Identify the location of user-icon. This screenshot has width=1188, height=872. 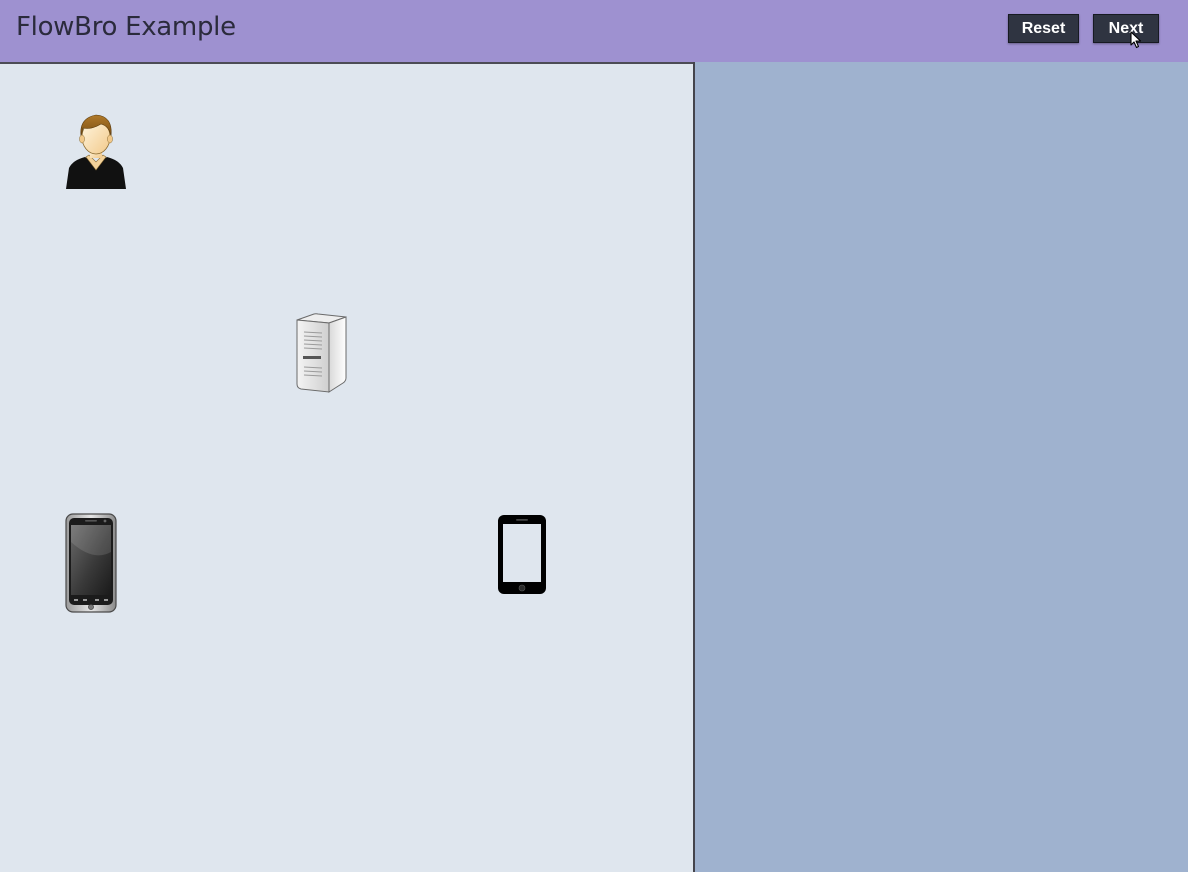
(96, 151).